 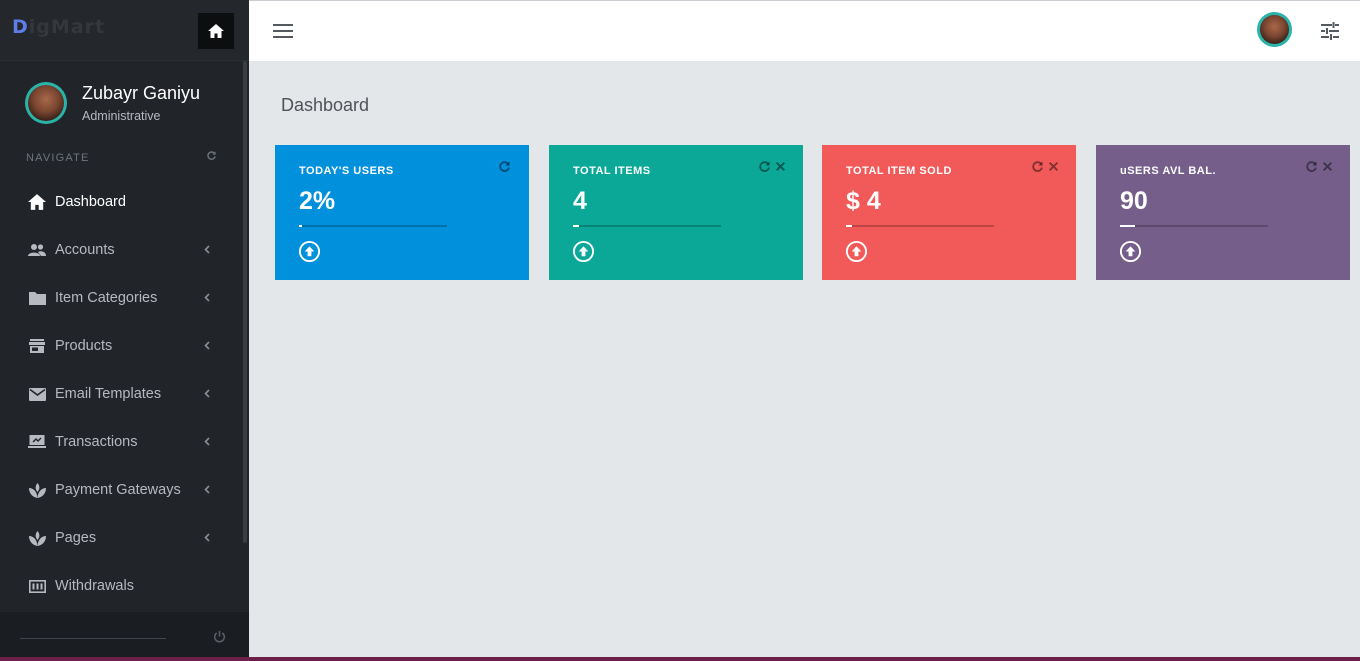 What do you see at coordinates (37, 586) in the screenshot?
I see `money-icon` at bounding box center [37, 586].